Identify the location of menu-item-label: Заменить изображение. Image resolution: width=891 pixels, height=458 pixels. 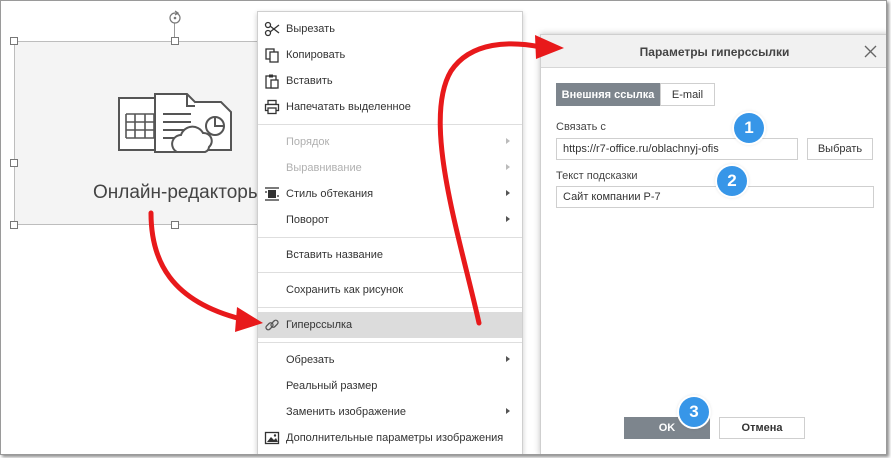
(346, 412).